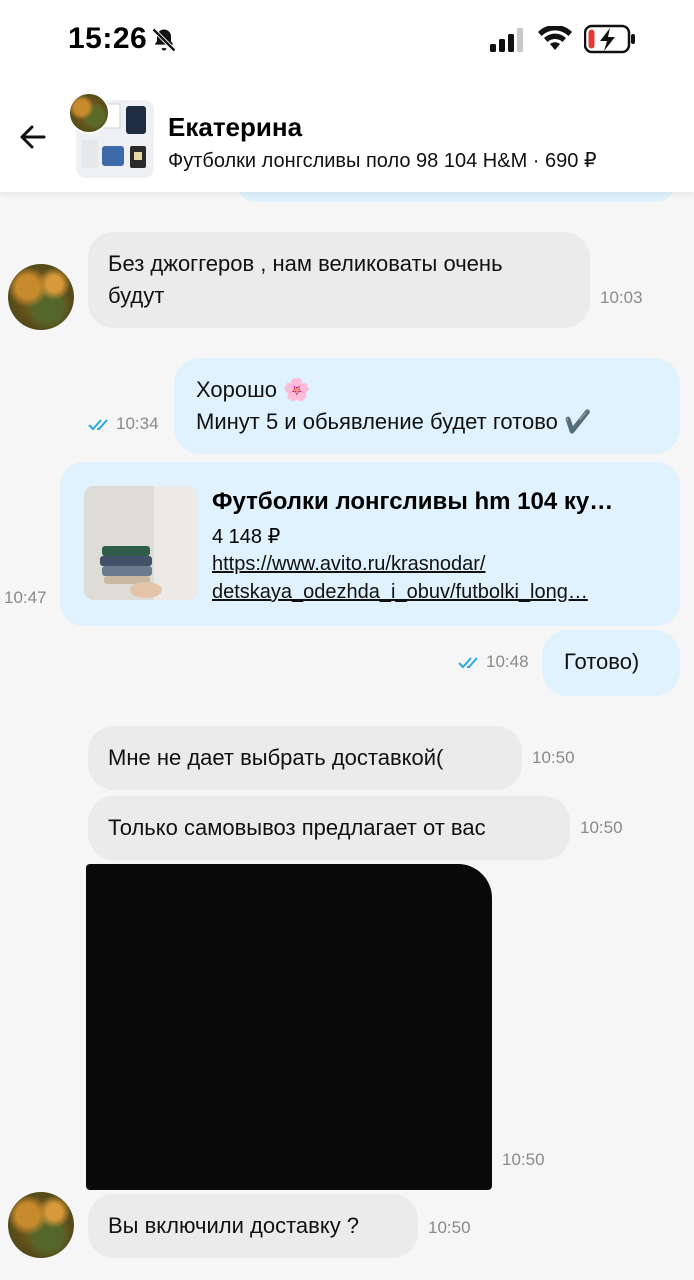 This screenshot has width=694, height=1280. I want to click on message-time: 10:48, so click(507, 661).